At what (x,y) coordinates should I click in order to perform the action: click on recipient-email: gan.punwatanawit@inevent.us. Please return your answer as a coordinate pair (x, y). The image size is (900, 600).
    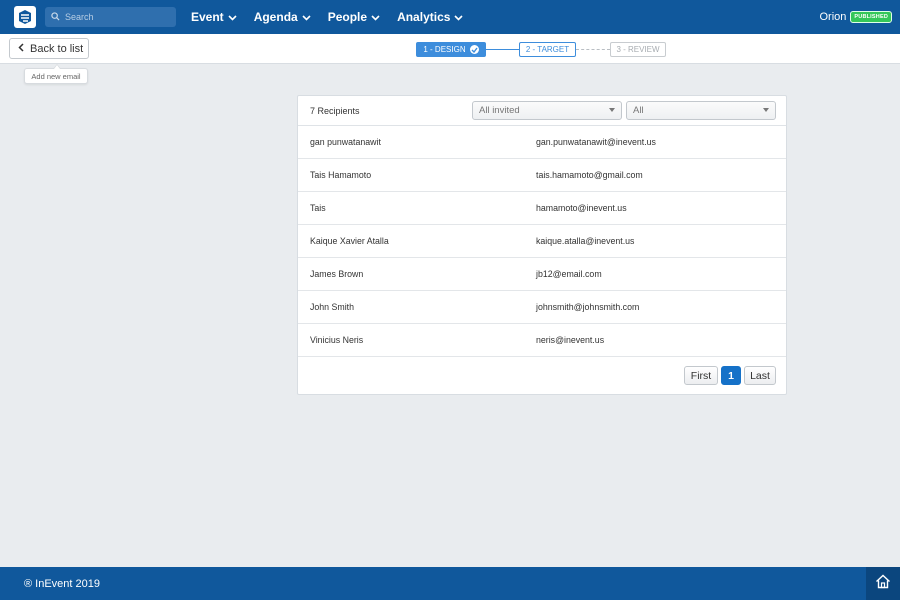
    Looking at the image, I should click on (596, 142).